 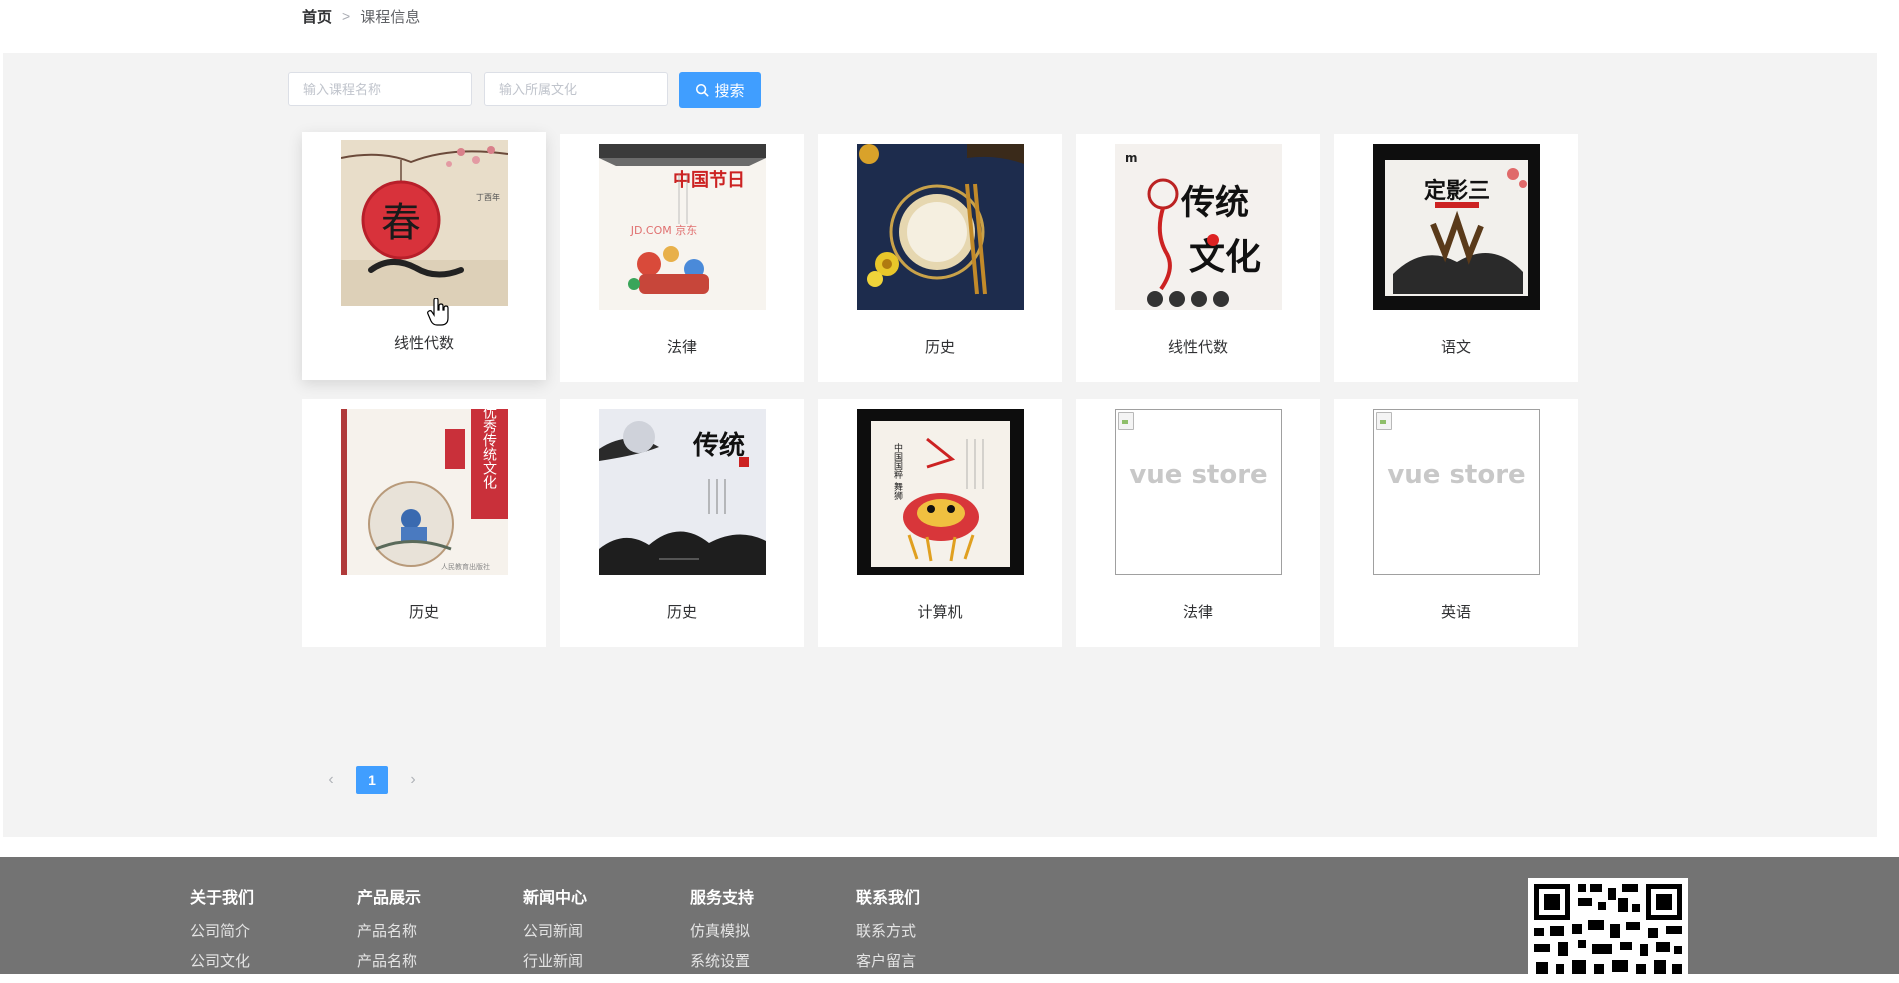 What do you see at coordinates (1456, 227) in the screenshot?
I see `course-poster-ink: 定影三` at bounding box center [1456, 227].